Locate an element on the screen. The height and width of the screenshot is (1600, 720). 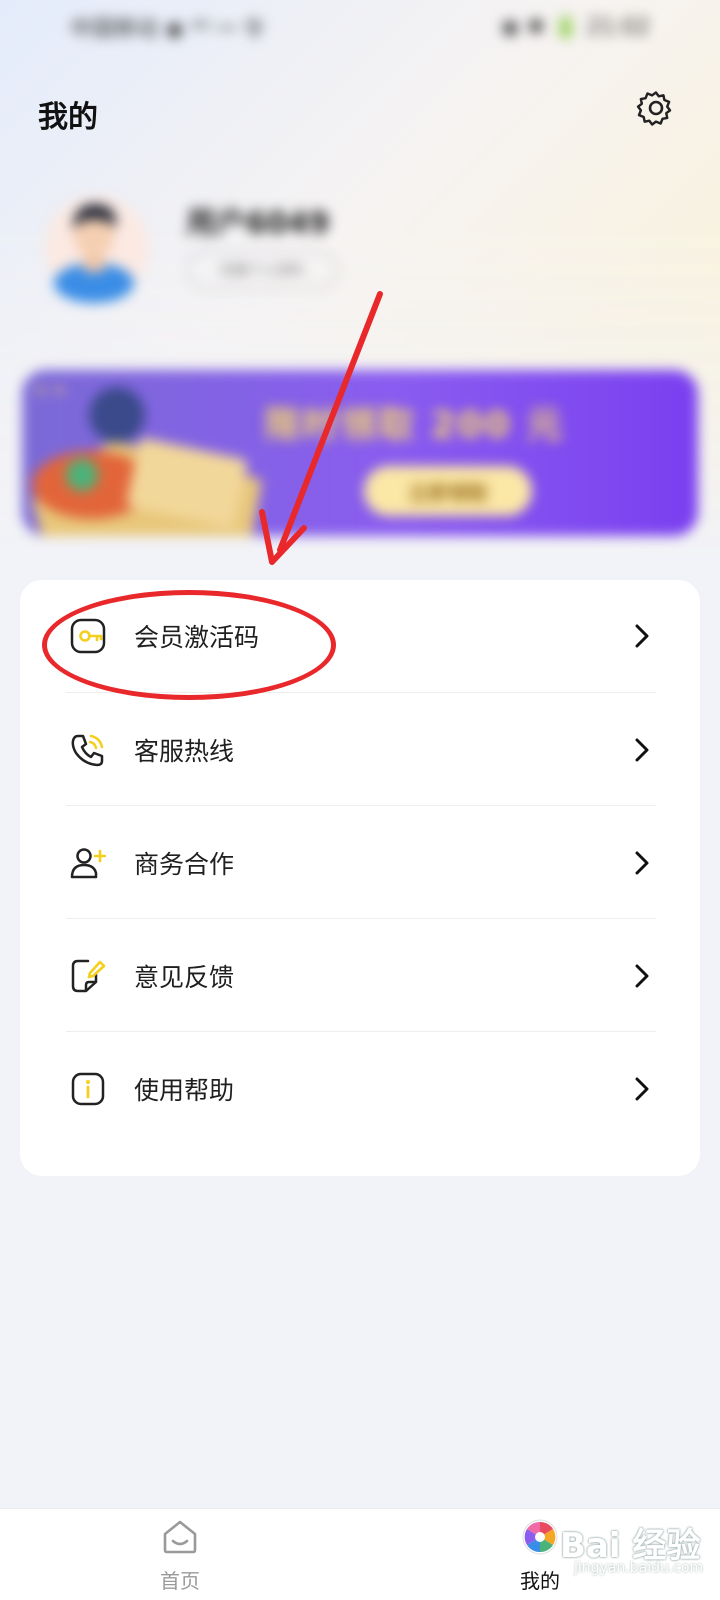
banner-claim-button: 立即领取 is located at coordinates (448, 491).